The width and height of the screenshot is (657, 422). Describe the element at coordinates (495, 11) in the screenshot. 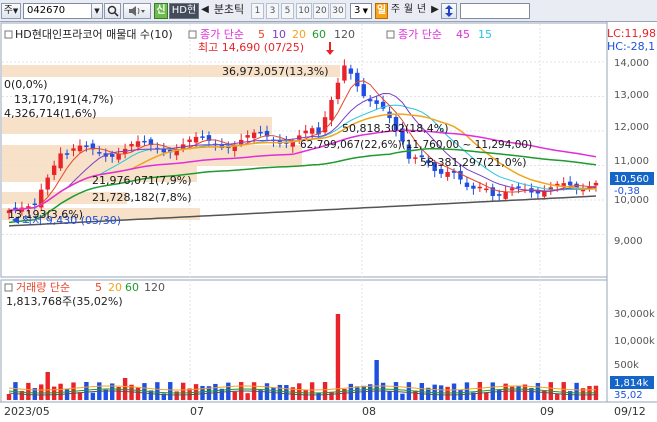

I see `extra-input` at that location.